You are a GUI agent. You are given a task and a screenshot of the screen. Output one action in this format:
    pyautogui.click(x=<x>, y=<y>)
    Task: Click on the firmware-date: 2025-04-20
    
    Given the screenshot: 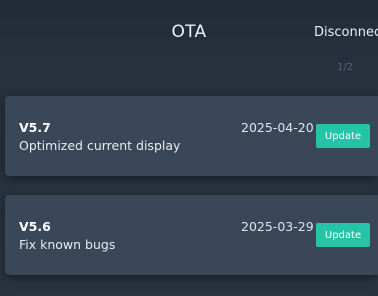 What is the action you would take?
    pyautogui.click(x=277, y=127)
    